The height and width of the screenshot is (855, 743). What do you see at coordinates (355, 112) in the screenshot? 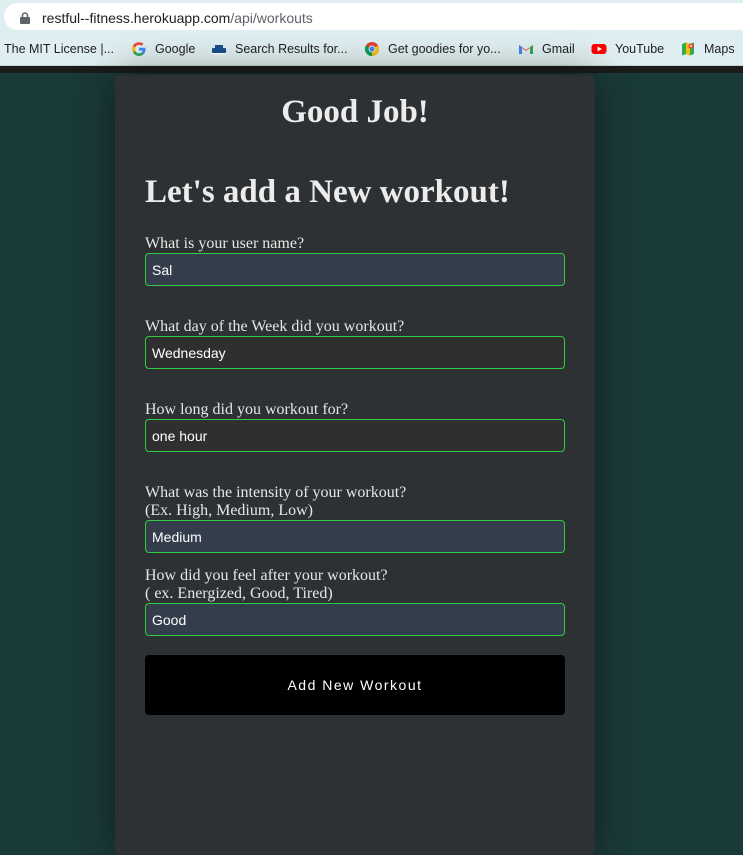
I see `page-title: Good Job!` at bounding box center [355, 112].